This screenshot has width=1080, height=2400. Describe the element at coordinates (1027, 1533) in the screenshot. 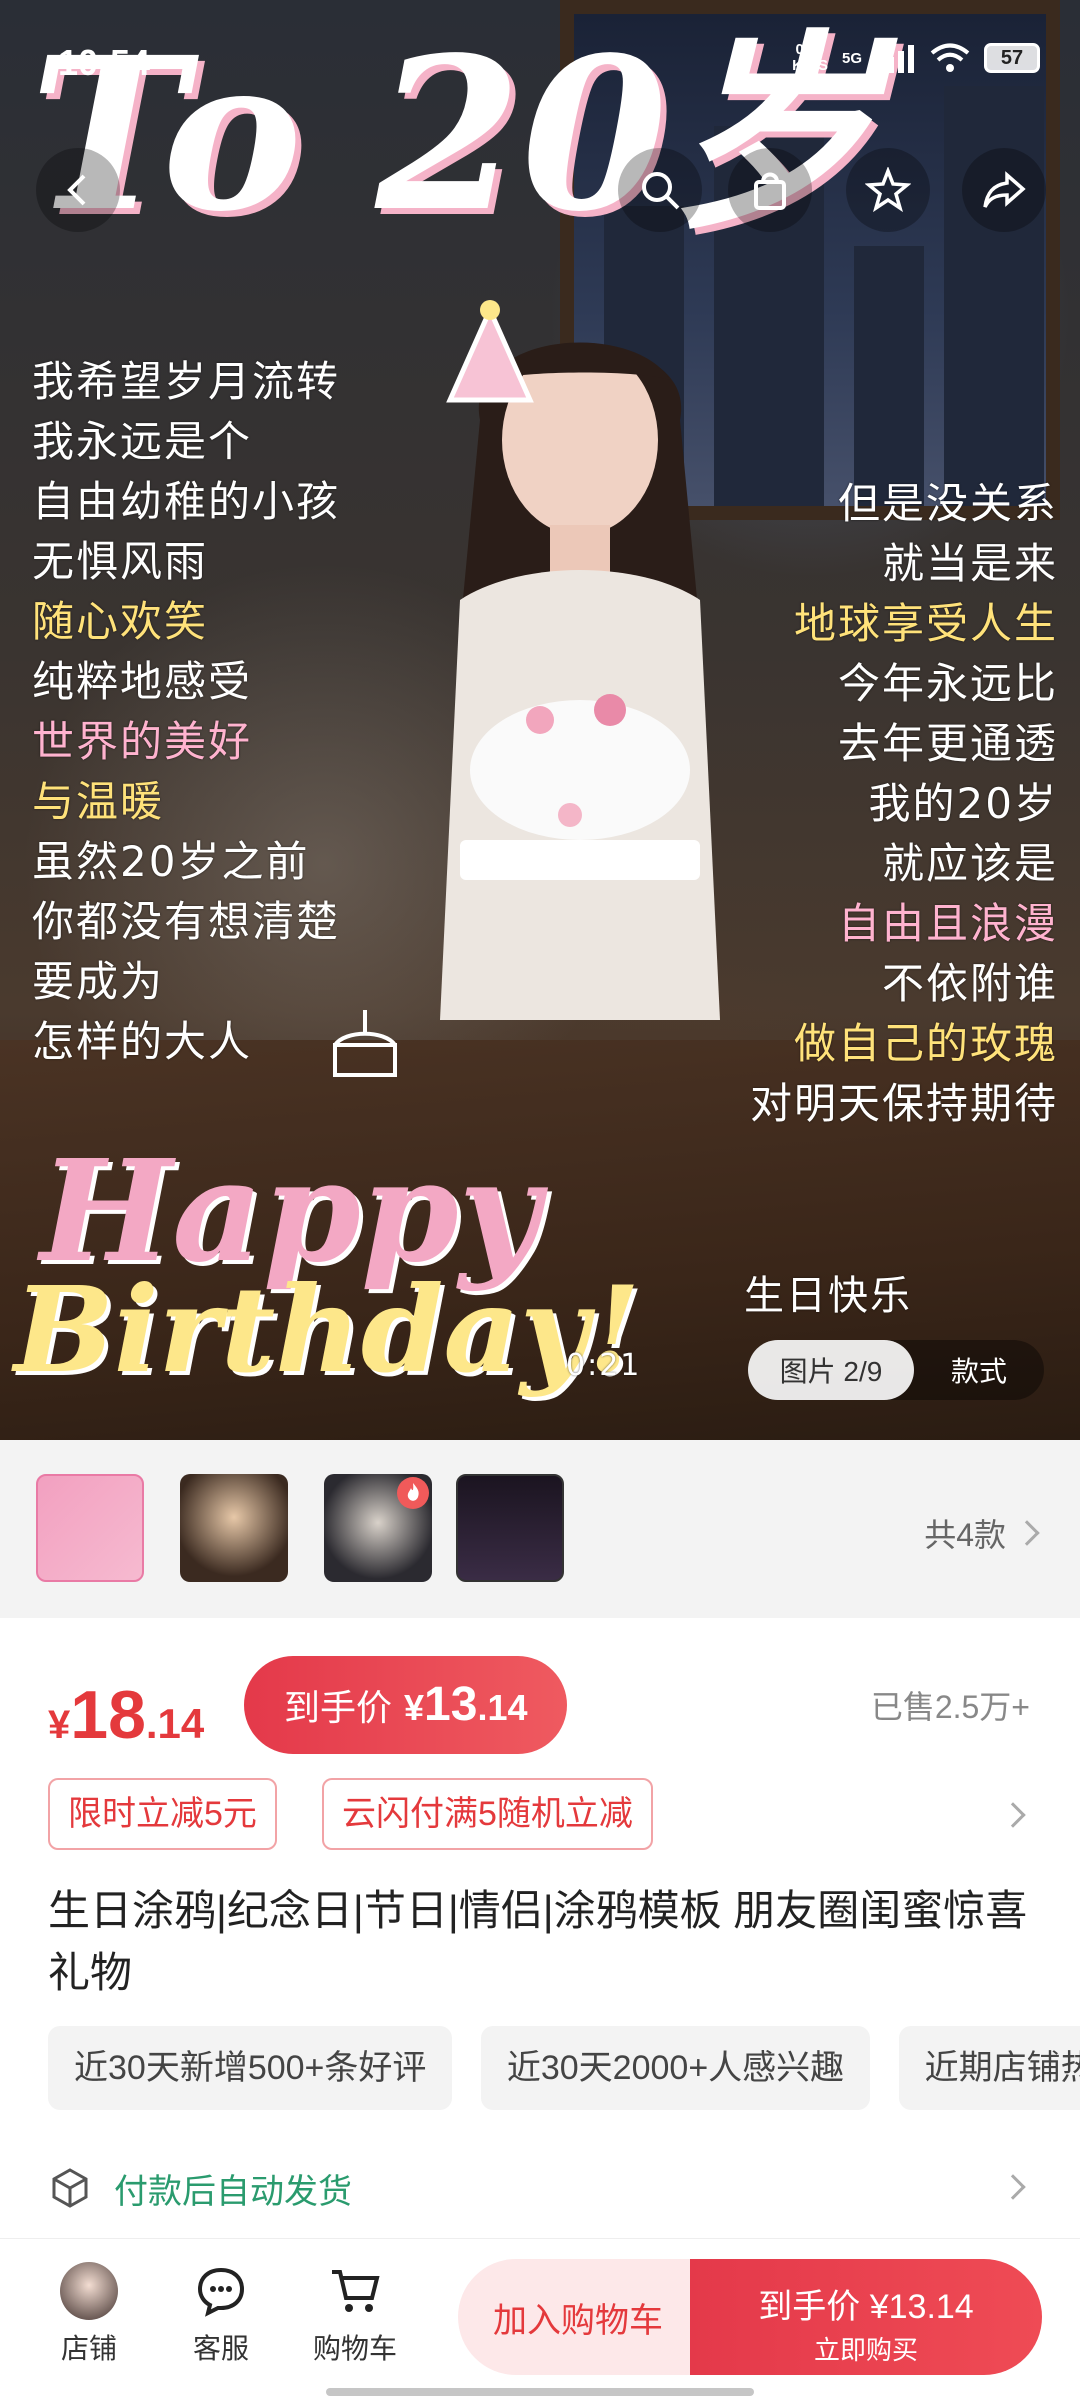

I see `chevron-right-icon` at that location.